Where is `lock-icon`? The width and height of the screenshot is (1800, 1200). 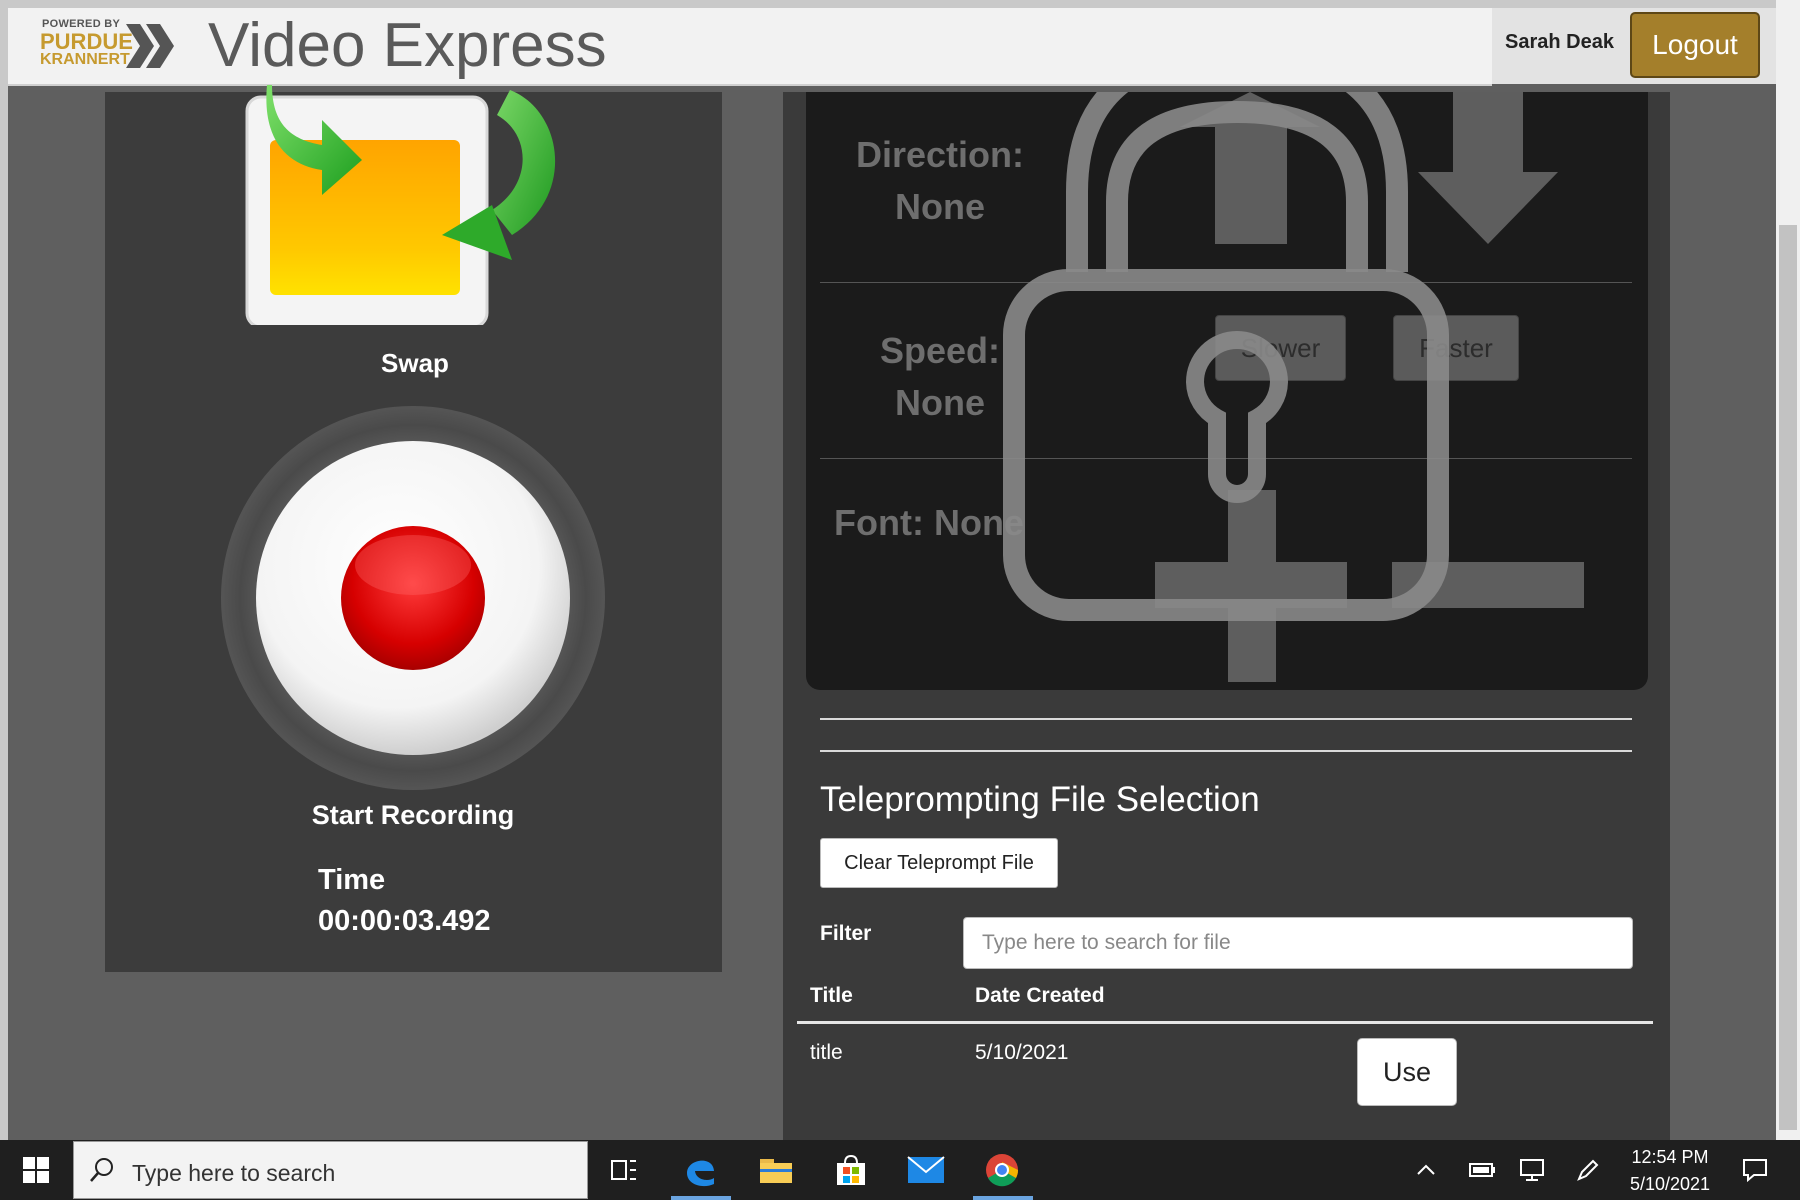
lock-icon is located at coordinates (1226, 356).